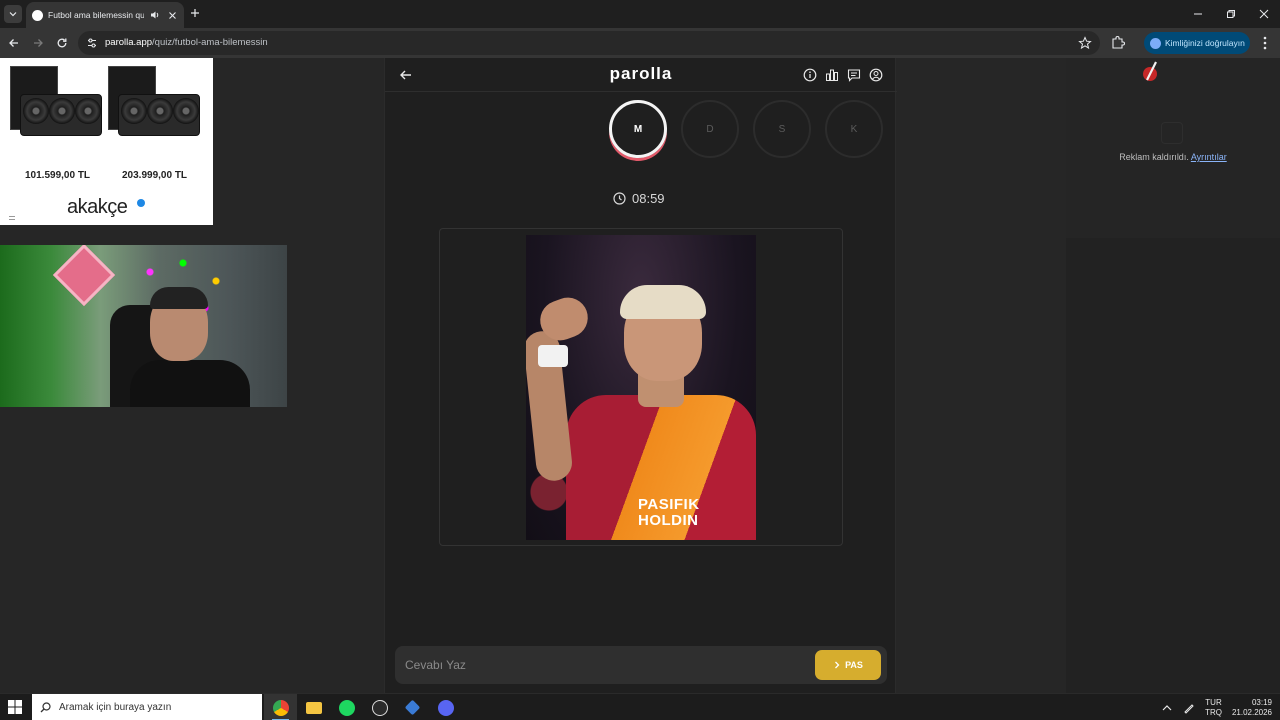 The image size is (1280, 720). What do you see at coordinates (1261, 702) in the screenshot?
I see `clock-time: 03:19` at bounding box center [1261, 702].